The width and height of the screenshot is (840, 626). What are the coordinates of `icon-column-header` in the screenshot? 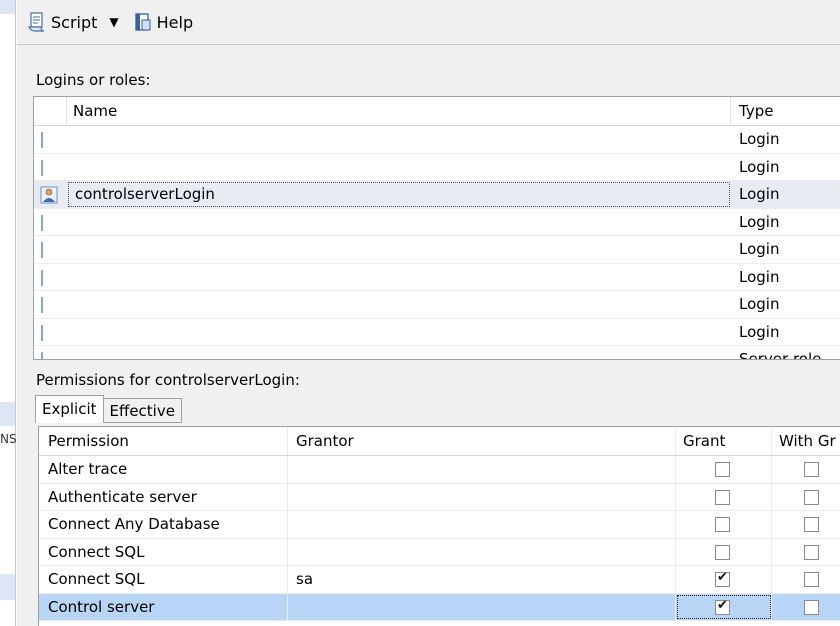 It's located at (50, 111).